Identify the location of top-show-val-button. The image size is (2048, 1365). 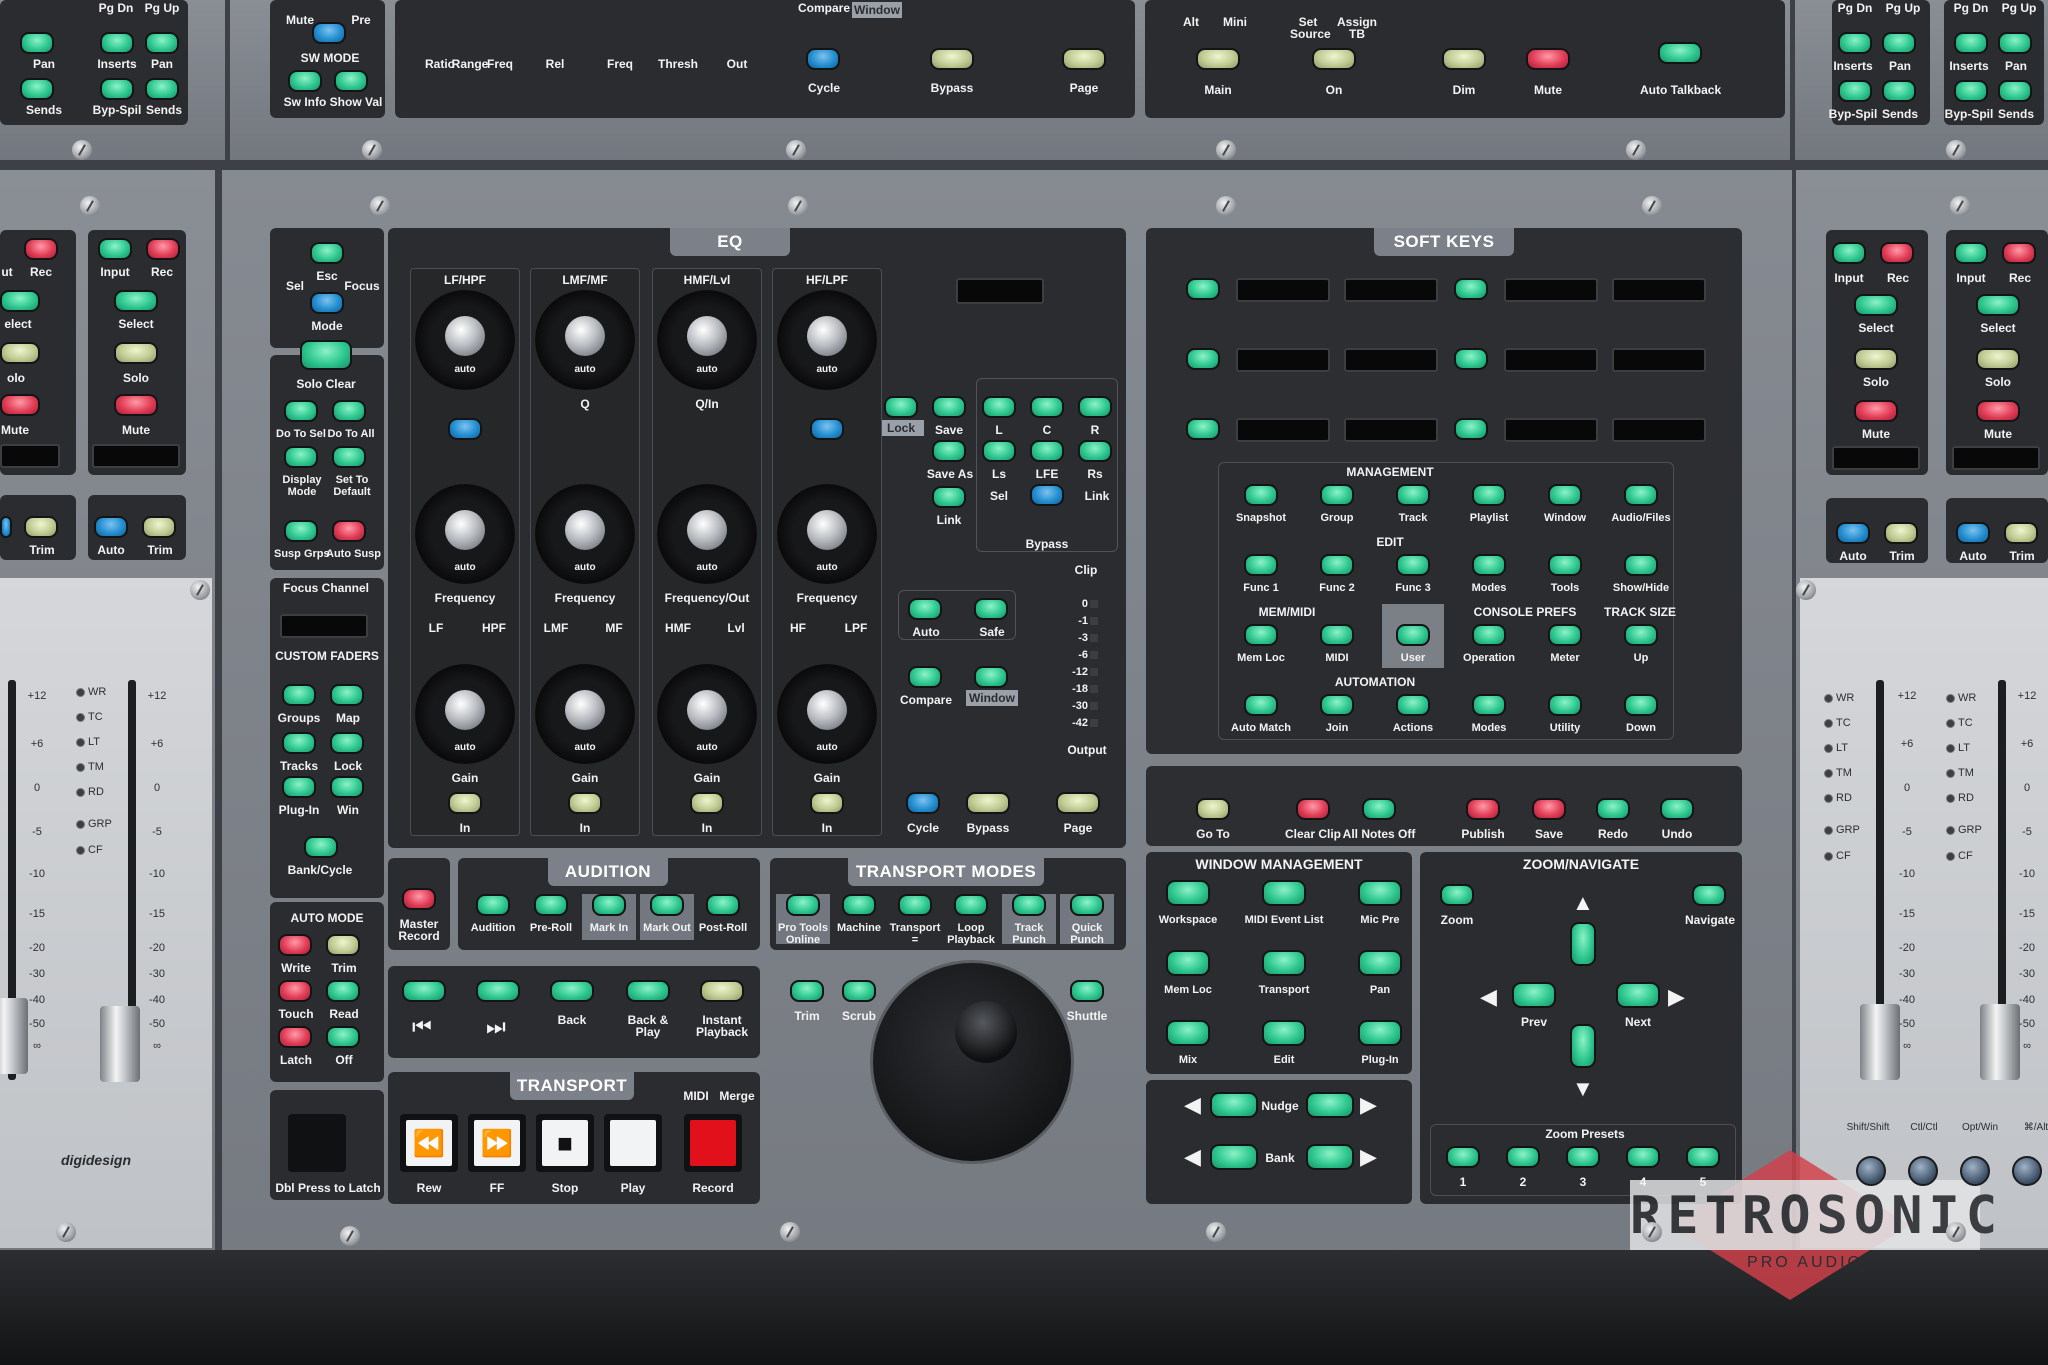
(351, 81).